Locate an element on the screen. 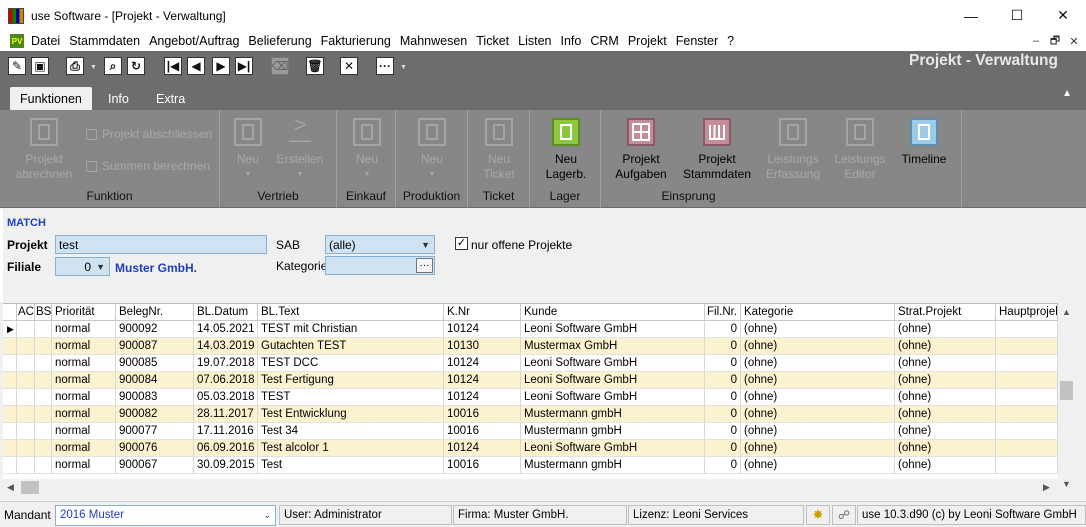  delete-icon: 🗑 is located at coordinates (315, 66).